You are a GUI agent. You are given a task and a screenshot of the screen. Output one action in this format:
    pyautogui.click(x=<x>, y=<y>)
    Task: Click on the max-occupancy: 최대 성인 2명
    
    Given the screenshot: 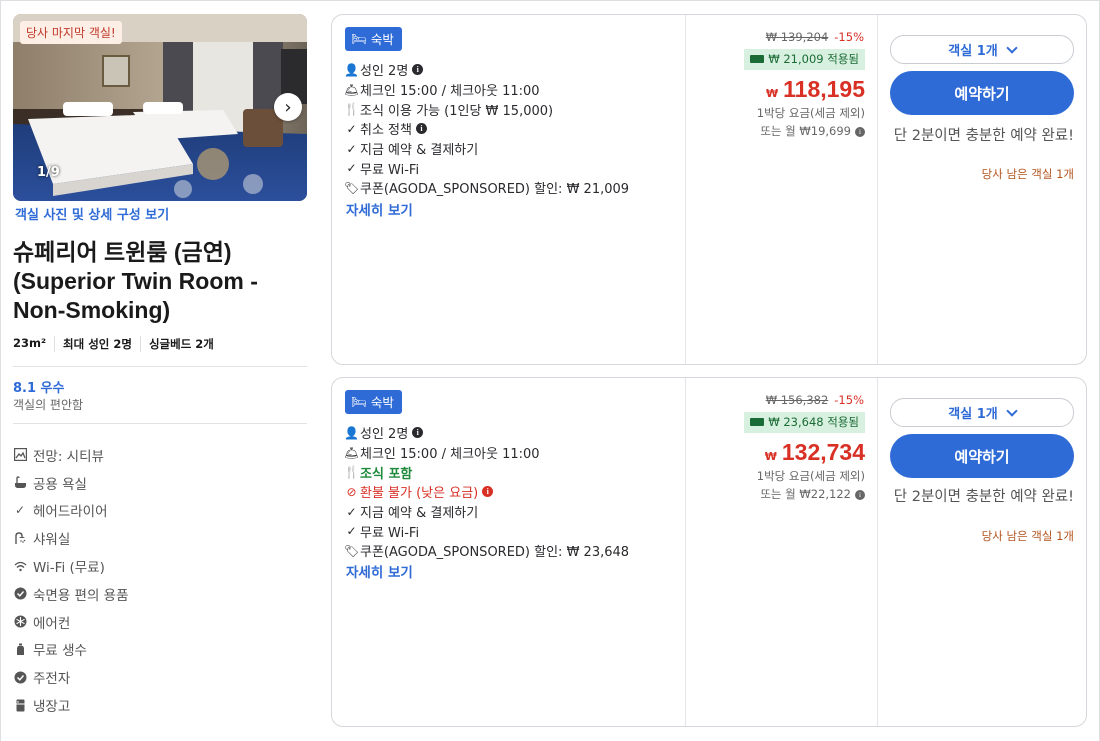 What is the action you would take?
    pyautogui.click(x=97, y=344)
    